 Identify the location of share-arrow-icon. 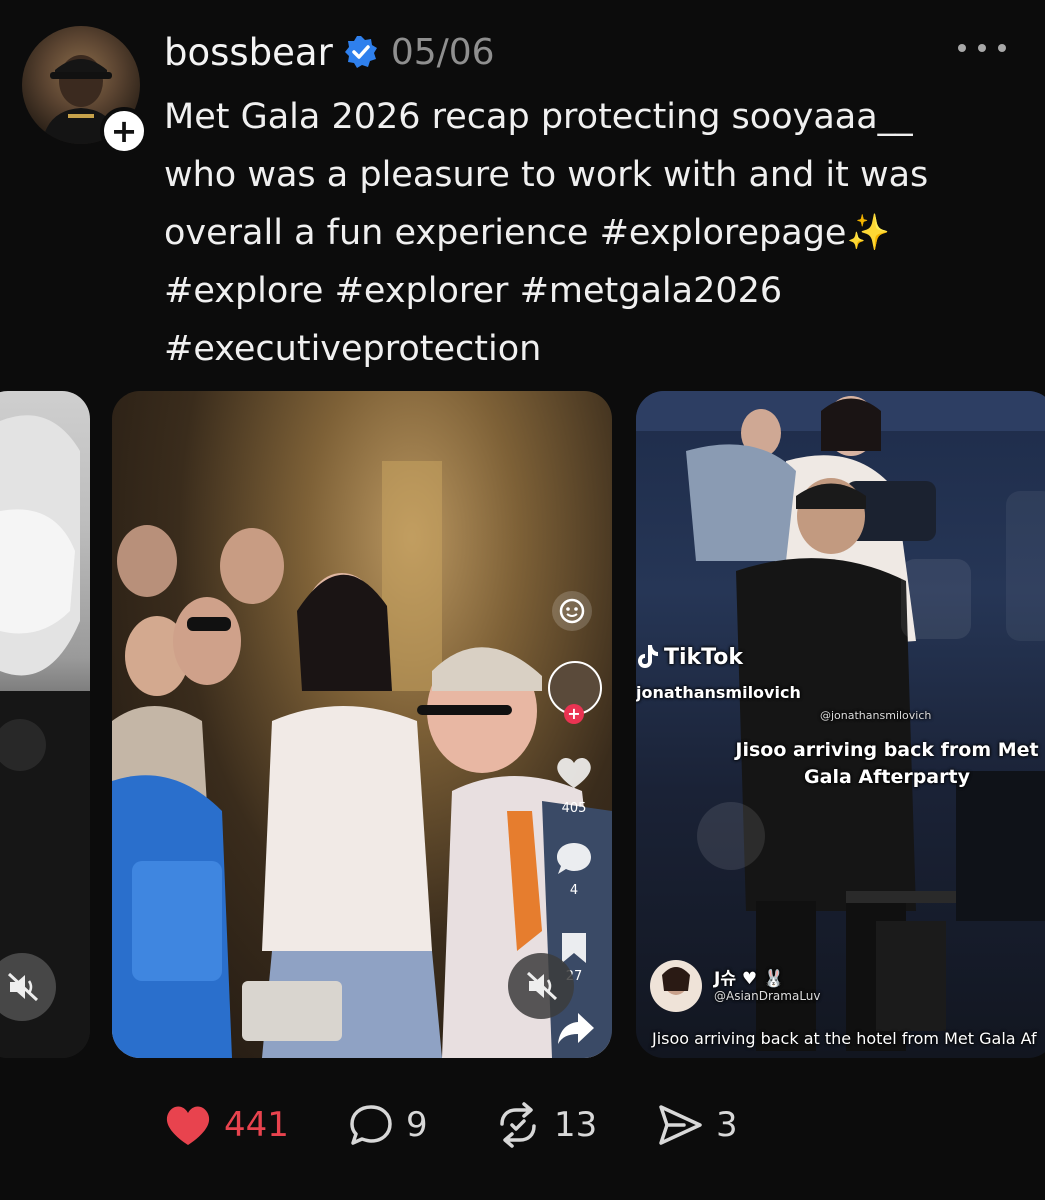
(576, 1029).